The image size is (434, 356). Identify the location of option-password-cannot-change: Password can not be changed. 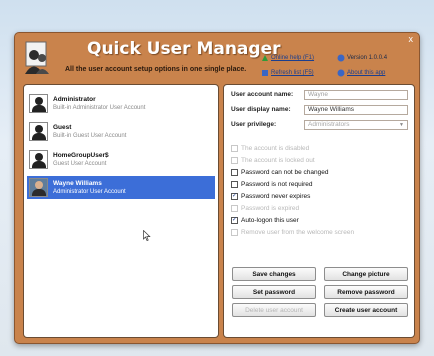
(279, 172).